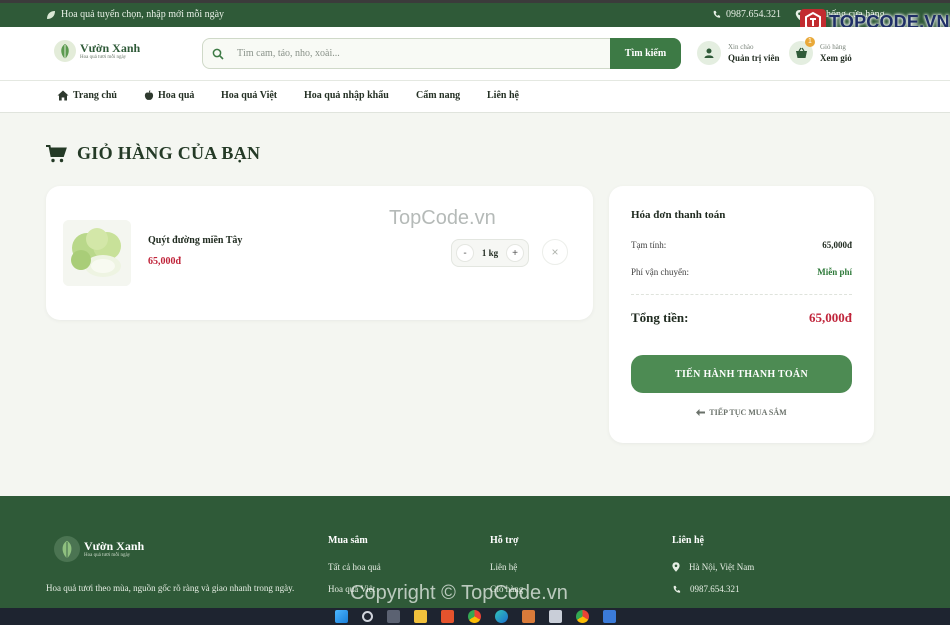 The height and width of the screenshot is (625, 950). What do you see at coordinates (504, 540) in the screenshot?
I see `footer-support-title: Hỗ trợ` at bounding box center [504, 540].